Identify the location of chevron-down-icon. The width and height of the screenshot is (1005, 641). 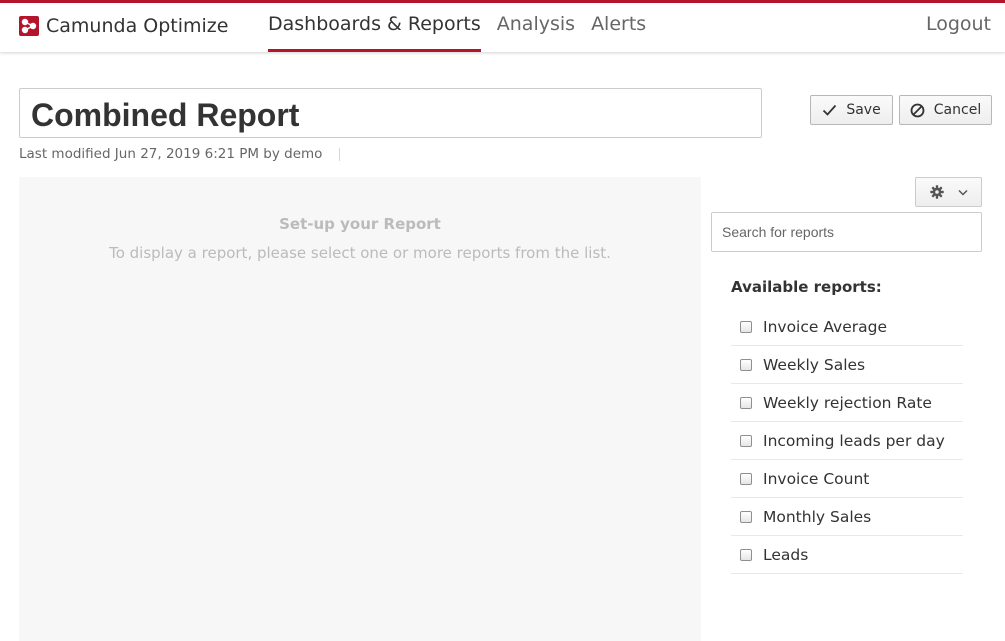
(962, 192).